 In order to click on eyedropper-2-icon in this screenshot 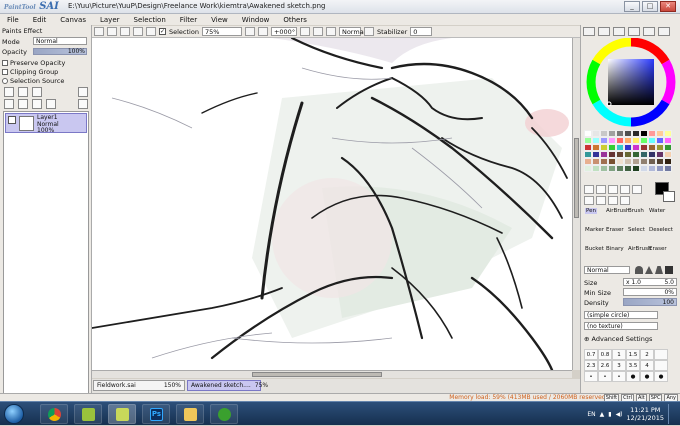, I will do `click(625, 200)`.